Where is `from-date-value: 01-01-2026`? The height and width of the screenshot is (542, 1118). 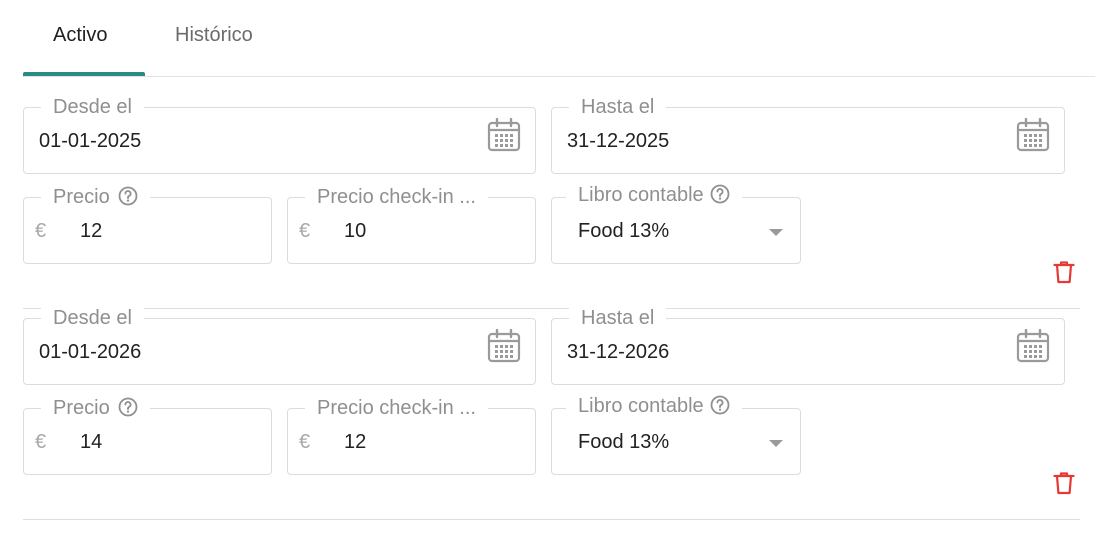
from-date-value: 01-01-2026 is located at coordinates (90, 352).